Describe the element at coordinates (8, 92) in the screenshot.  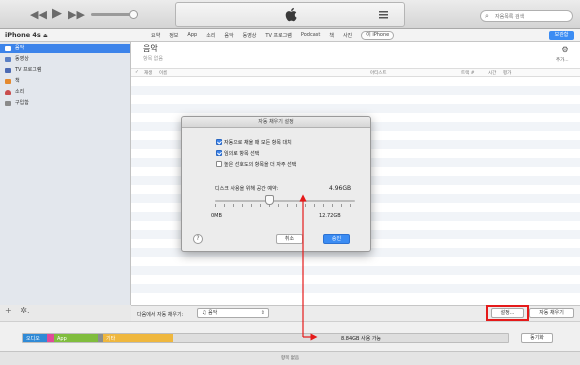
I see `bell-icon` at that location.